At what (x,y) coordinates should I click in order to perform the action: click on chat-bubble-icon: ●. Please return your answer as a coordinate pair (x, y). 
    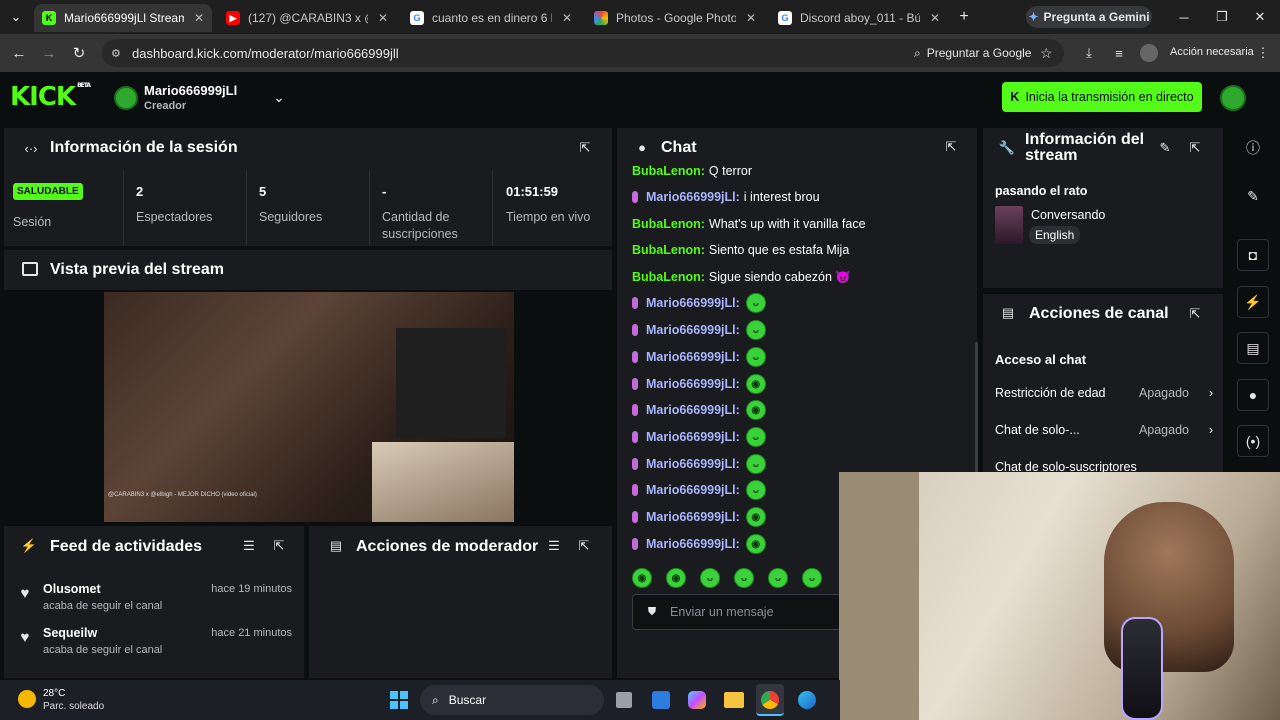
    Looking at the image, I should click on (1253, 395).